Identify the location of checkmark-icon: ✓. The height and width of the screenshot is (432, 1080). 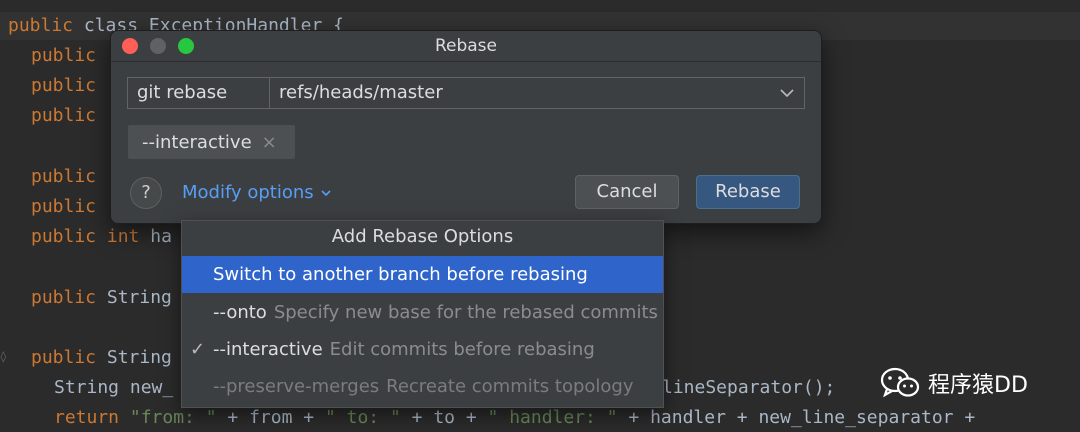
(198, 349).